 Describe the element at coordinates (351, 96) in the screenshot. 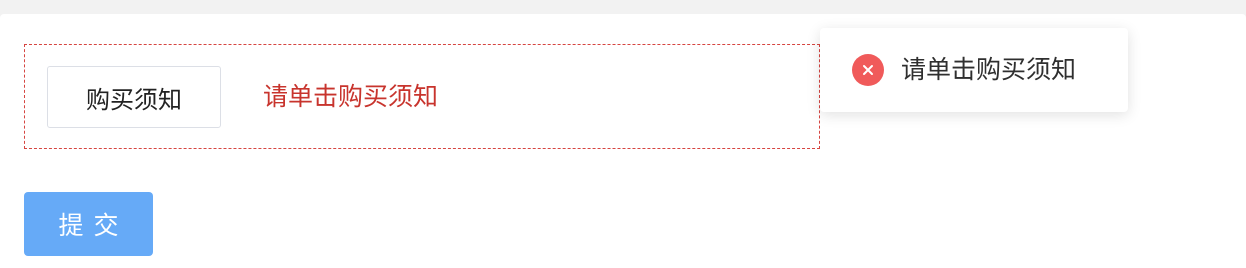

I see `validation-error-text: 请单击购买须知` at that location.